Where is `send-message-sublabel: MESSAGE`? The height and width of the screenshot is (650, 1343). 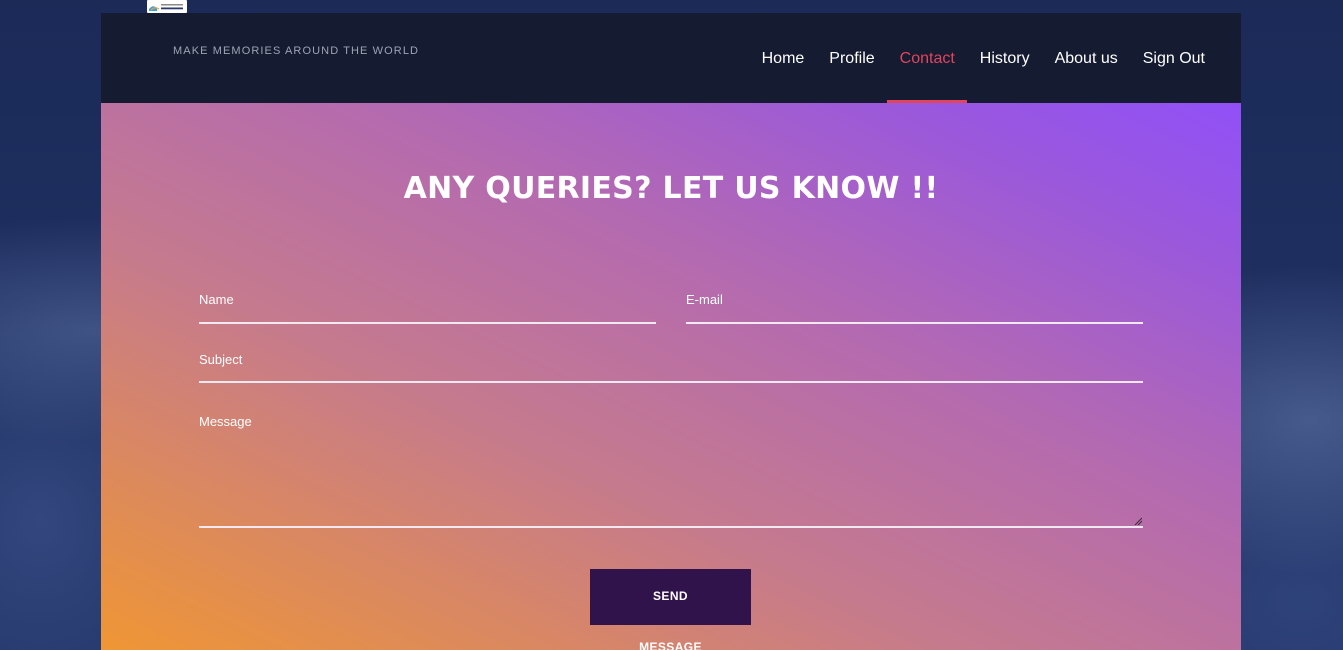 send-message-sublabel: MESSAGE is located at coordinates (670, 645).